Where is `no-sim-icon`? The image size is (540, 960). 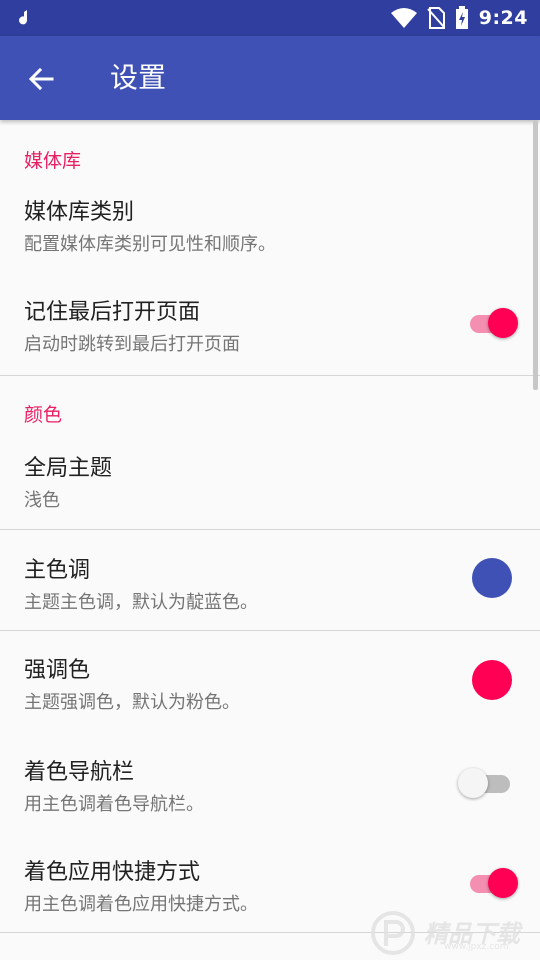
no-sim-icon is located at coordinates (435, 18).